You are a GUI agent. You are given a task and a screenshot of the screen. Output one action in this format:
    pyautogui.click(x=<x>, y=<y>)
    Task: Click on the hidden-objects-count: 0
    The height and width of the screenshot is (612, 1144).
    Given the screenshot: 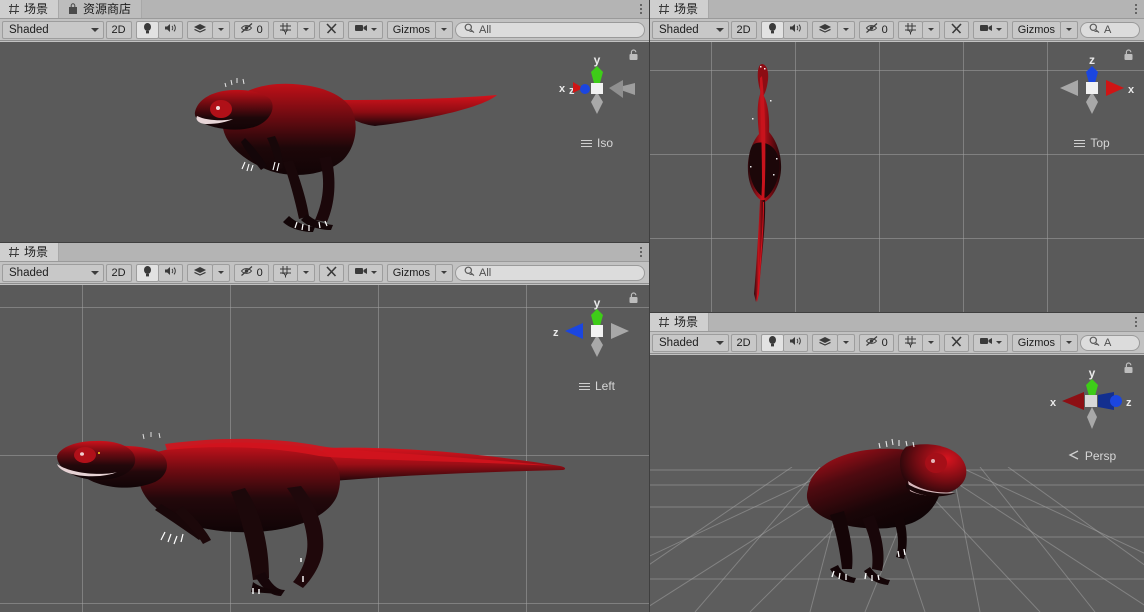 What is the action you would take?
    pyautogui.click(x=259, y=29)
    